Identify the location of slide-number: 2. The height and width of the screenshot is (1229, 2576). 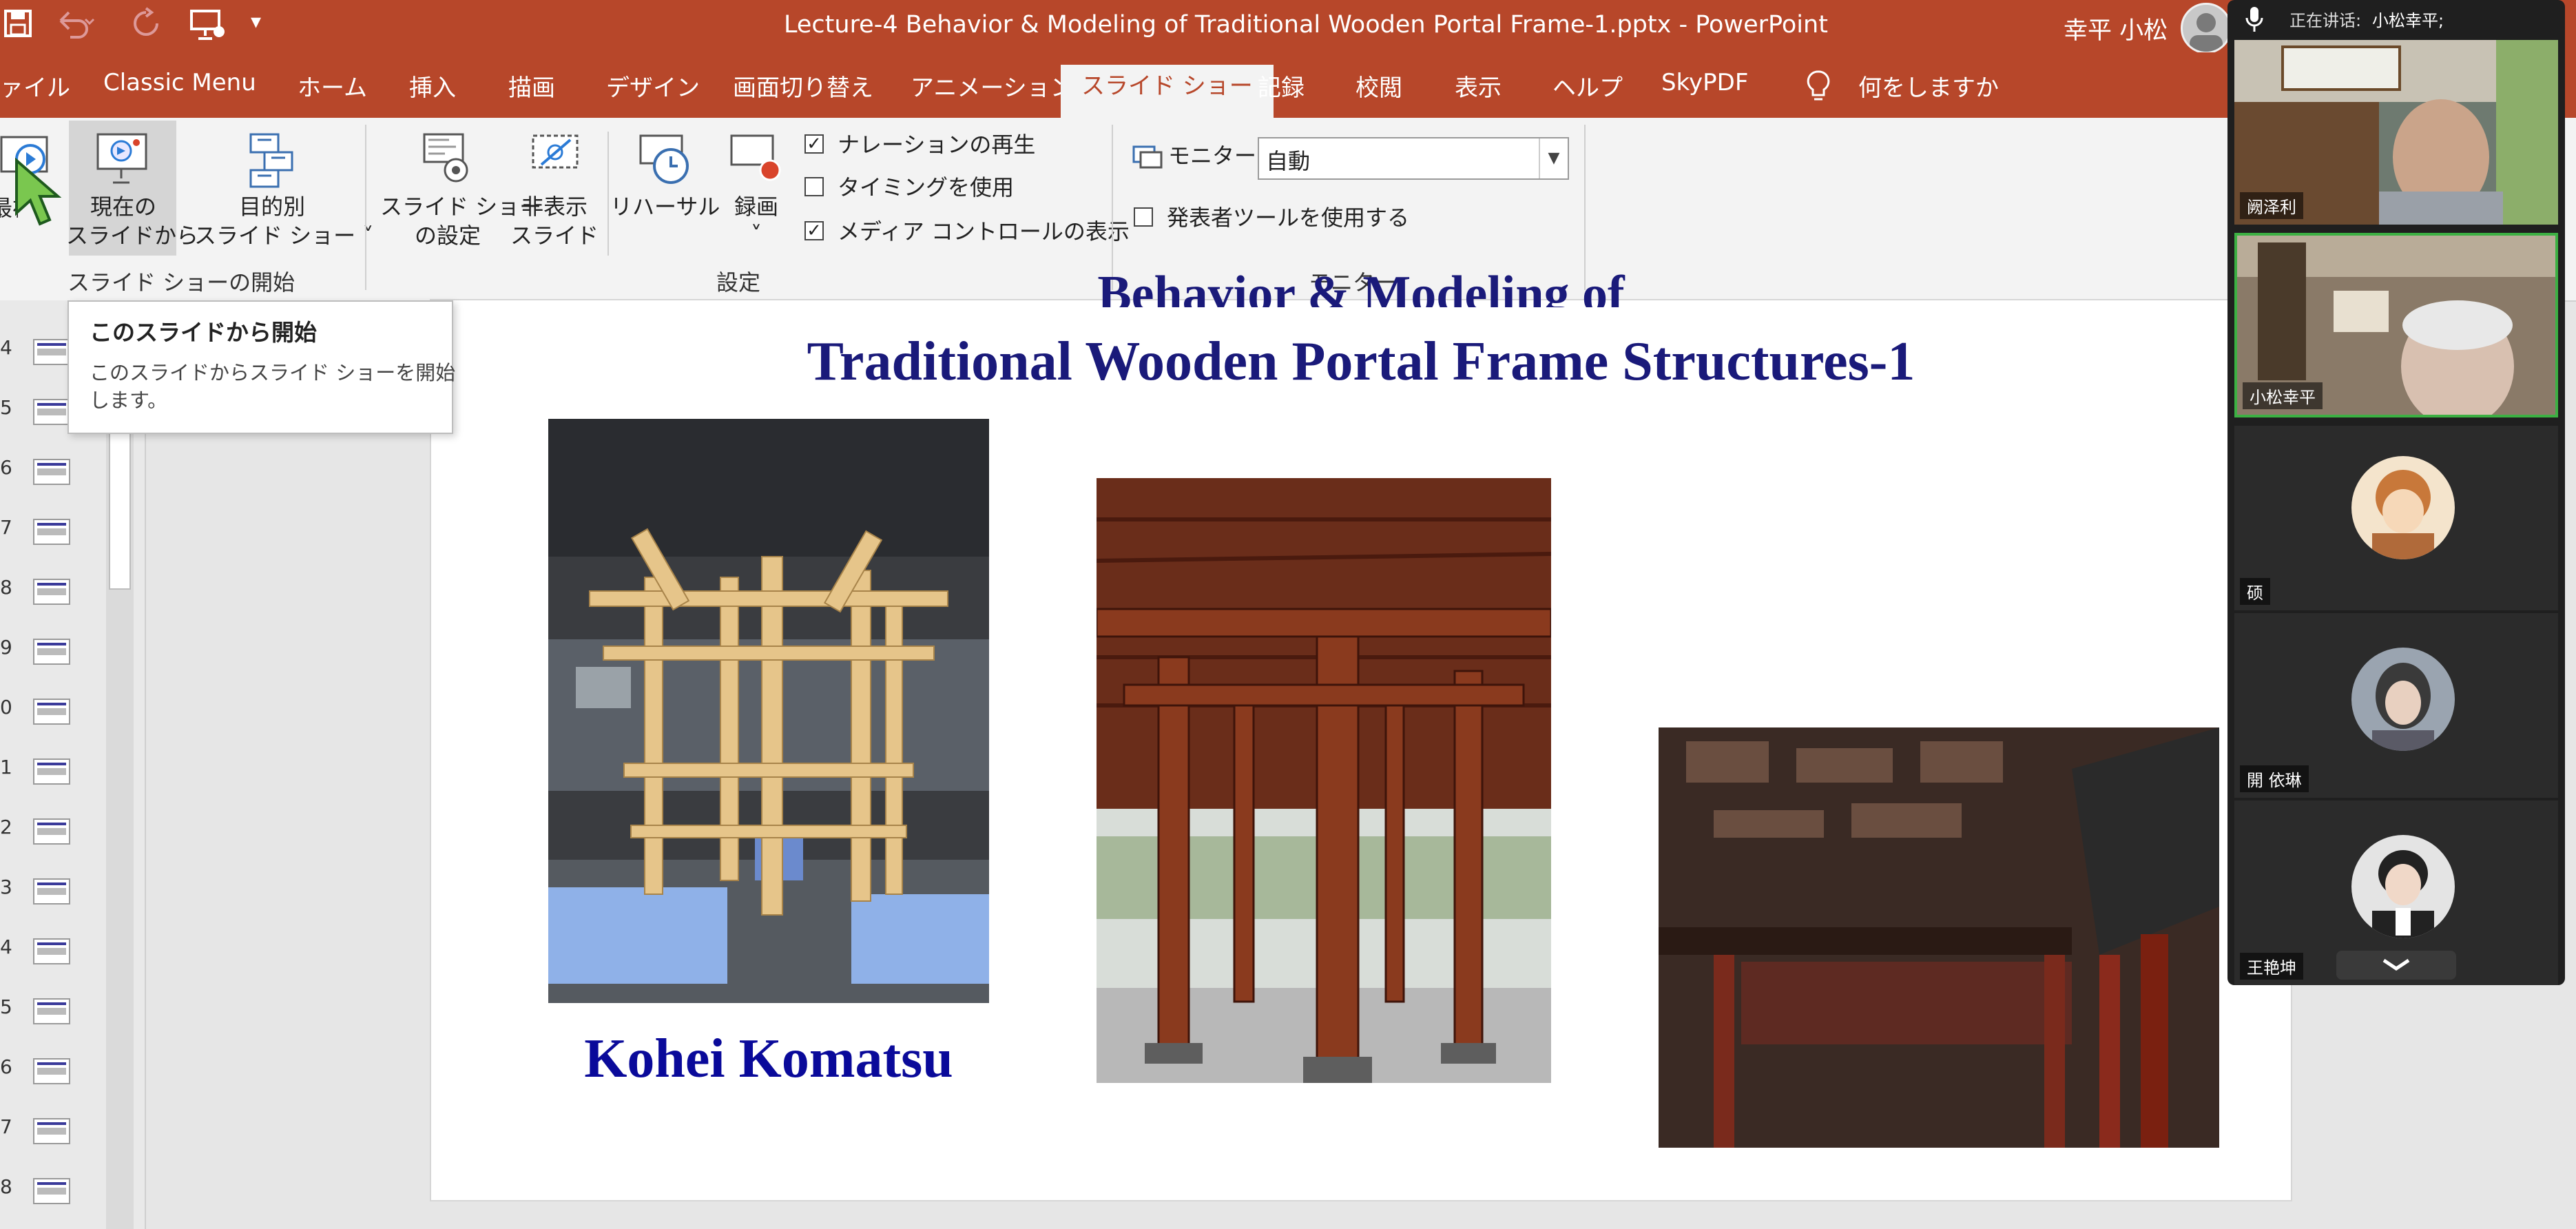
(6, 827).